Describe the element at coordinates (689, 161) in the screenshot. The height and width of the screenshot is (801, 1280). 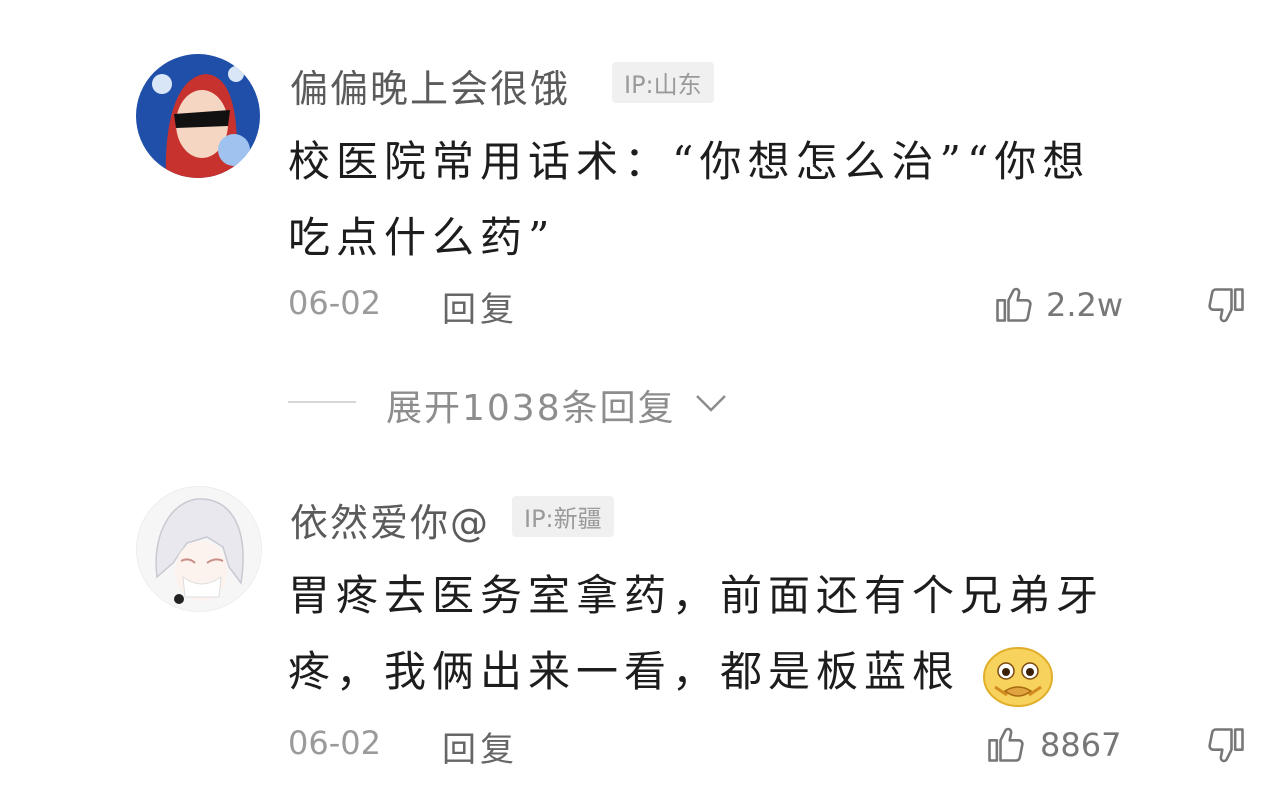
I see `comment-text-line: 校医院常用话术：“你想怎么治”“你想` at that location.